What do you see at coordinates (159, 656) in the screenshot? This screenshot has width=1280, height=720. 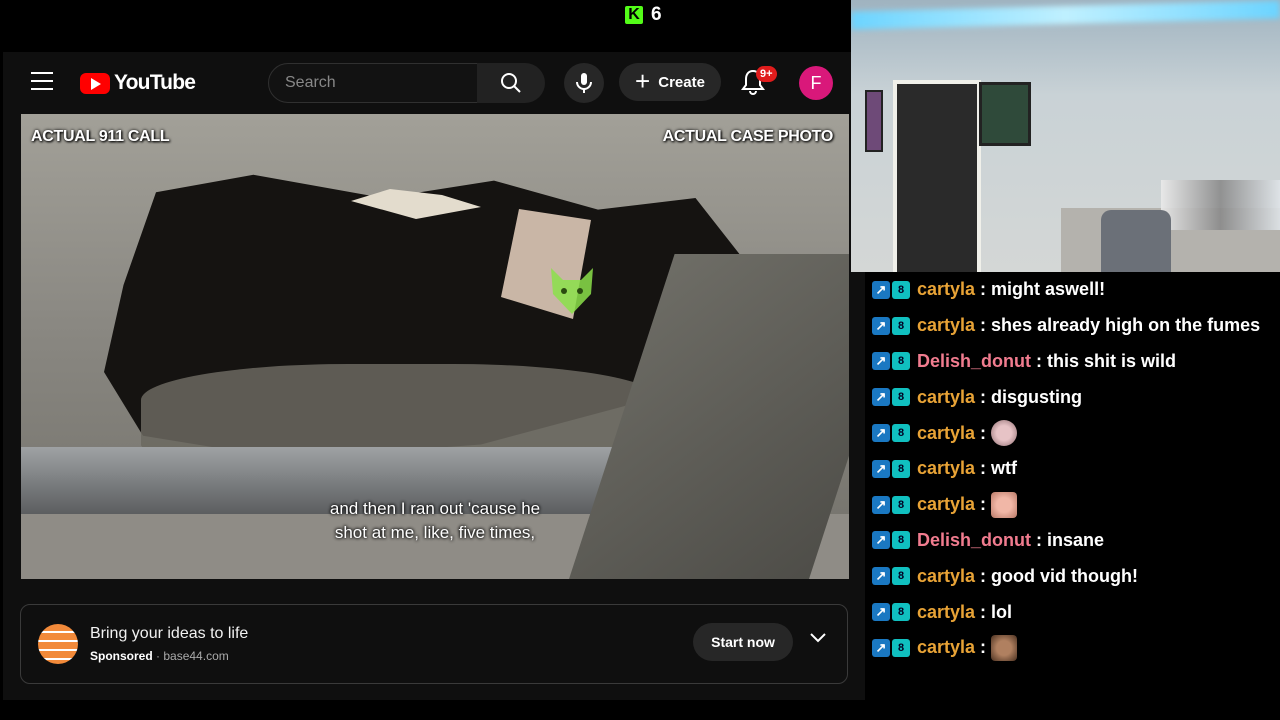 I see `ad-meta: Sponsored · base44.com` at bounding box center [159, 656].